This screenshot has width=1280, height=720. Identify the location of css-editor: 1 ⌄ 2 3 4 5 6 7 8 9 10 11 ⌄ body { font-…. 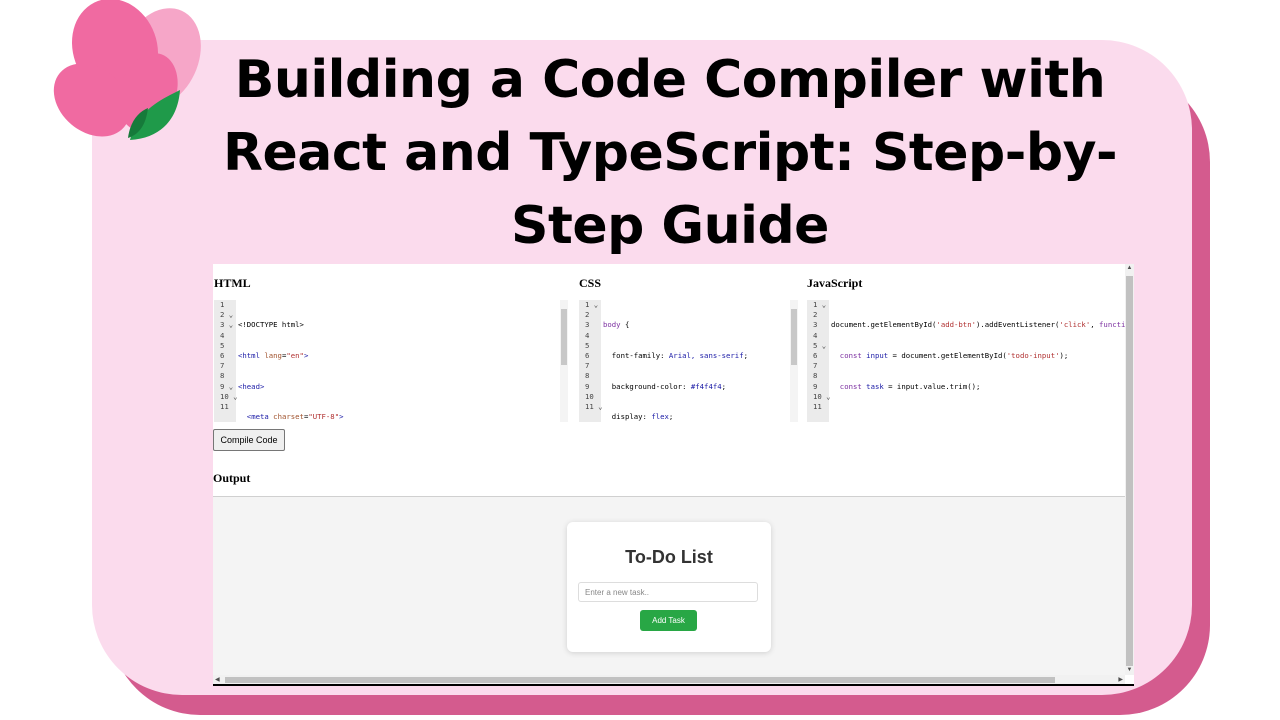
(688, 361).